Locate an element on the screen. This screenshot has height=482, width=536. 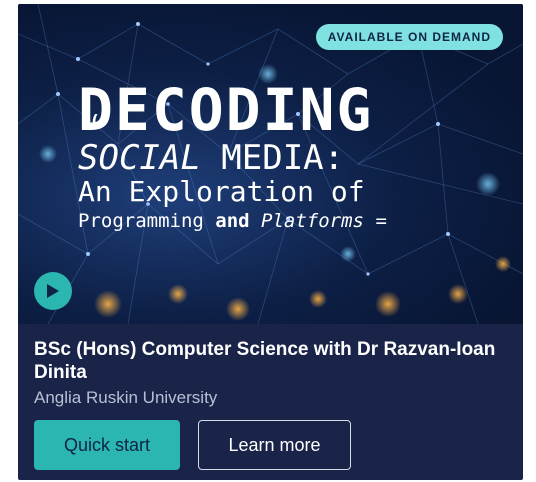
play-icon is located at coordinates (53, 291).